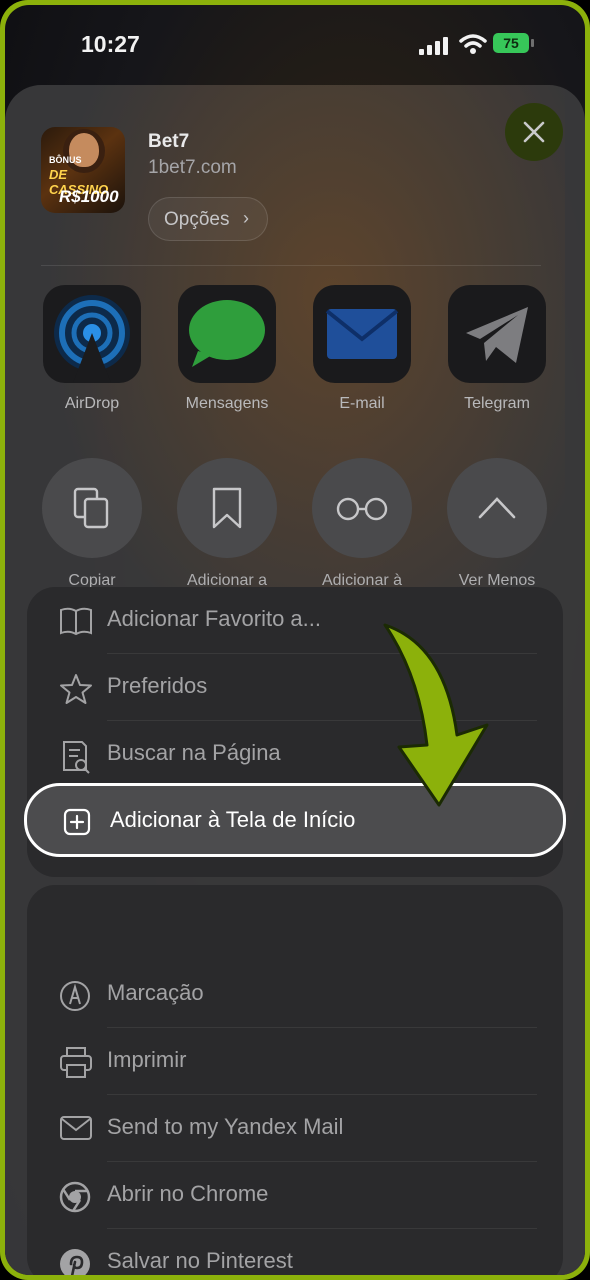 The image size is (590, 1280). I want to click on menu-label-markup: Marcação, so click(155, 992).